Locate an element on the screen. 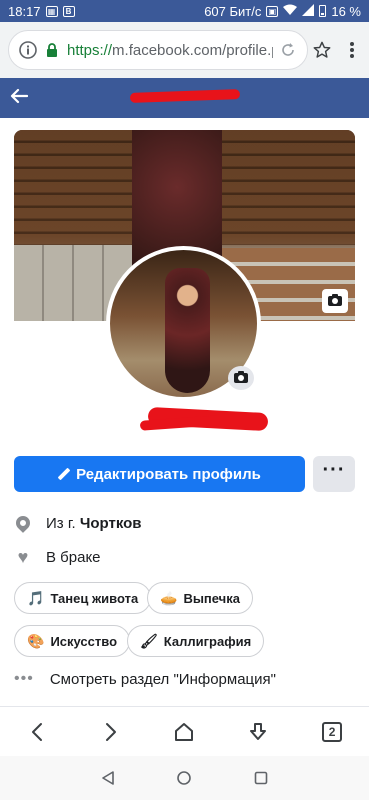 This screenshot has height=800, width=369. more-options-button: ··· is located at coordinates (334, 474).